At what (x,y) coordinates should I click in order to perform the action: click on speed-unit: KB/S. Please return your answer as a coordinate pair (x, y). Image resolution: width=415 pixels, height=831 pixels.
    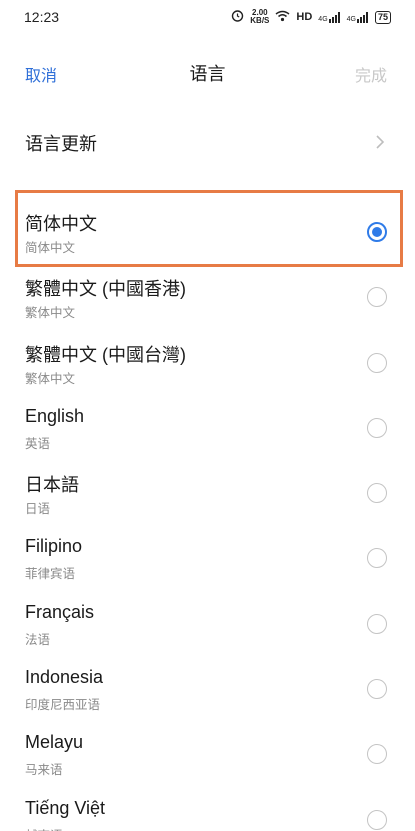
    Looking at the image, I should click on (260, 20).